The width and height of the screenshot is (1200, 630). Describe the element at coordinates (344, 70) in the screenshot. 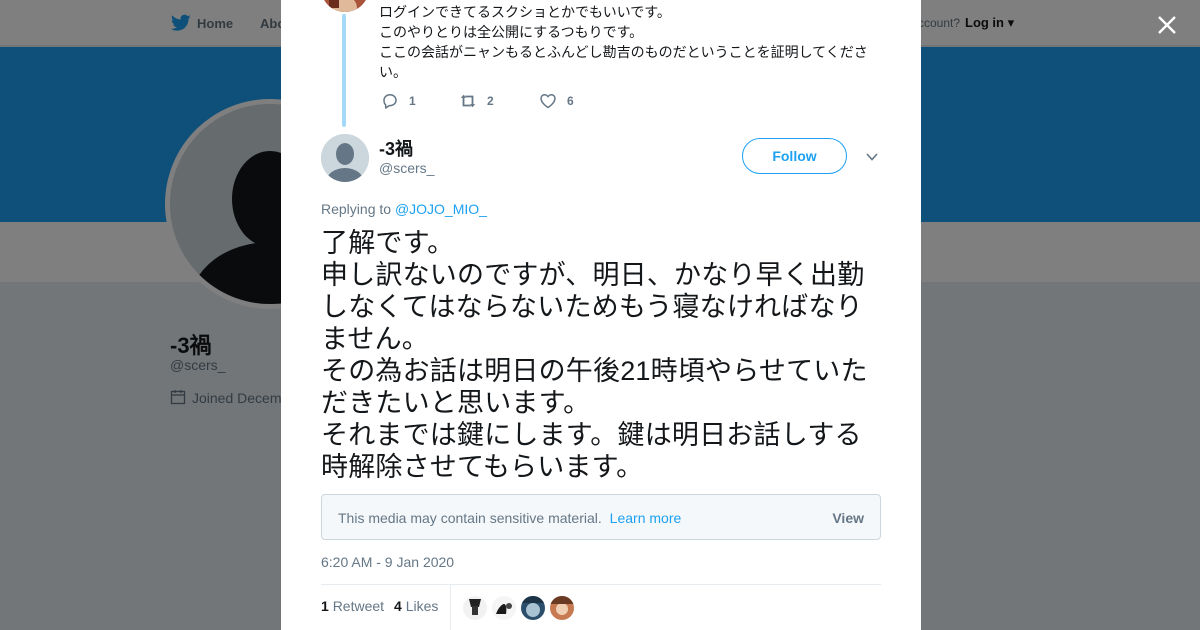

I see `thread-connector` at that location.